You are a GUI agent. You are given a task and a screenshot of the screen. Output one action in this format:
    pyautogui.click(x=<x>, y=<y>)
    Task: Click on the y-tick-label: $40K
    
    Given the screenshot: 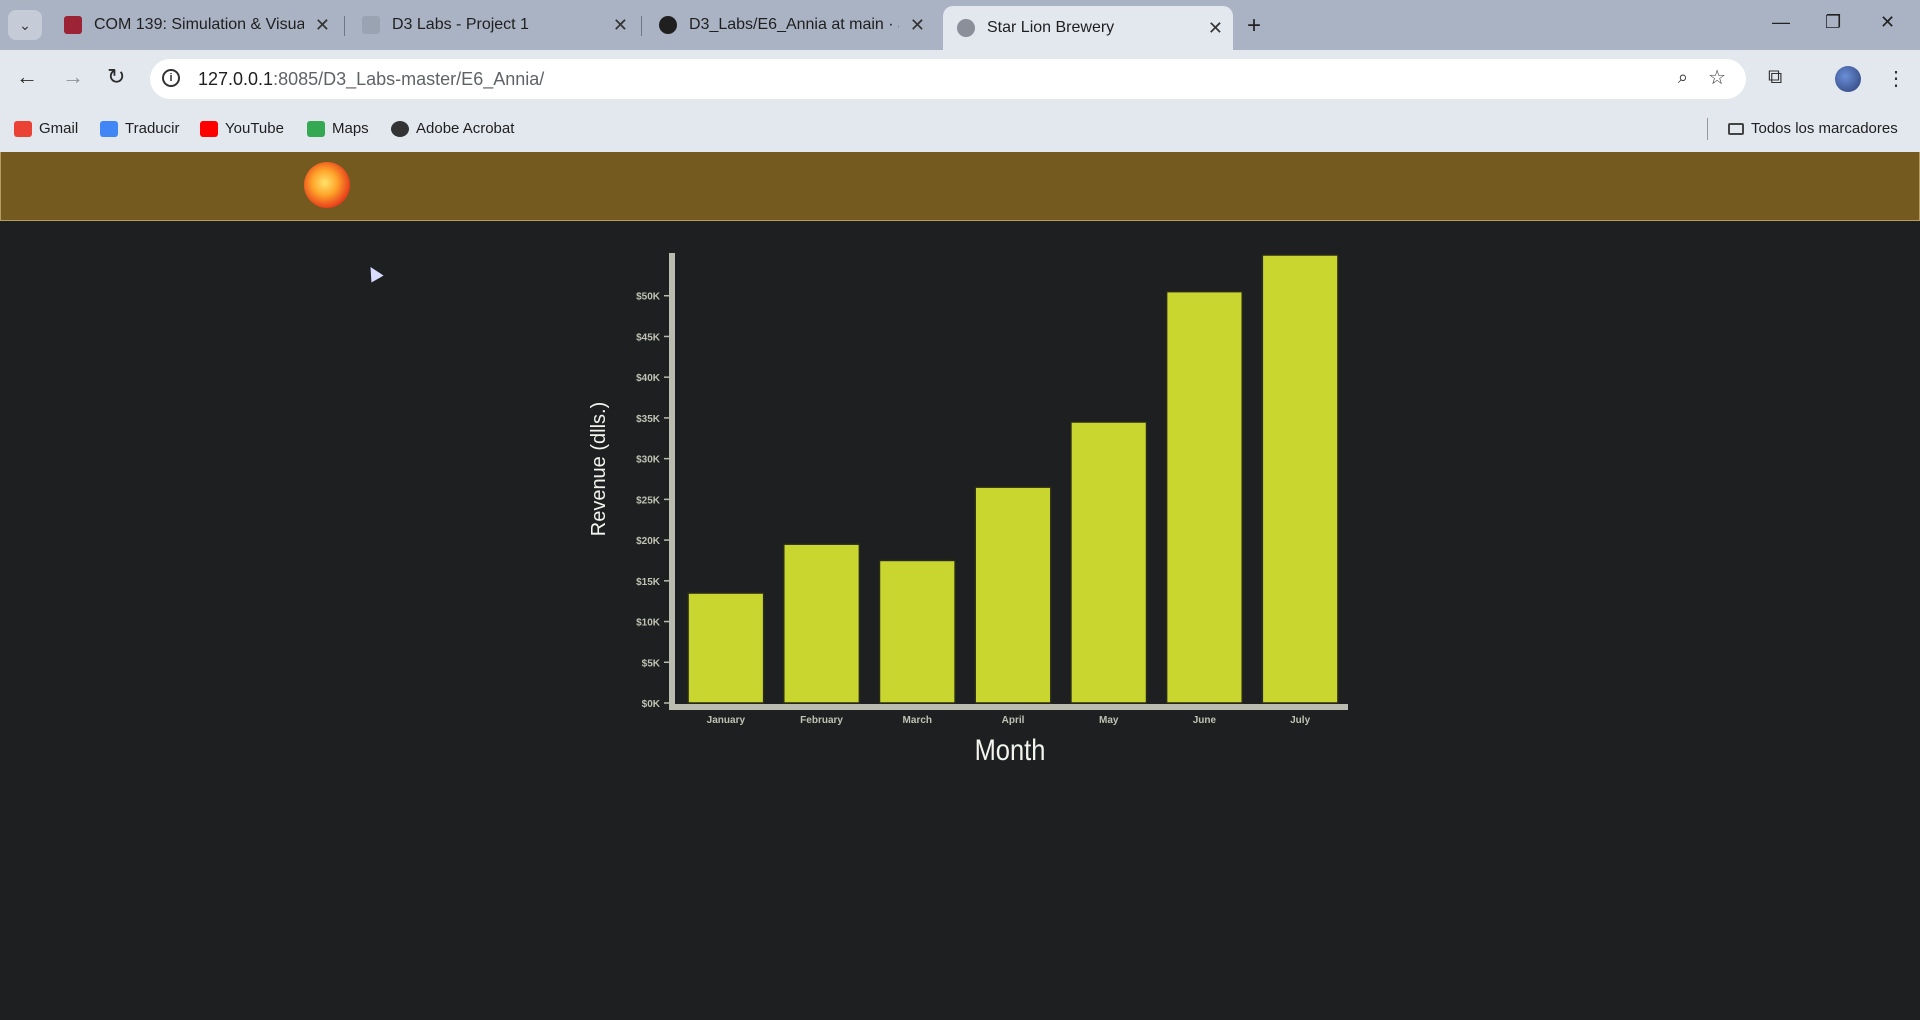 What is the action you would take?
    pyautogui.click(x=648, y=378)
    